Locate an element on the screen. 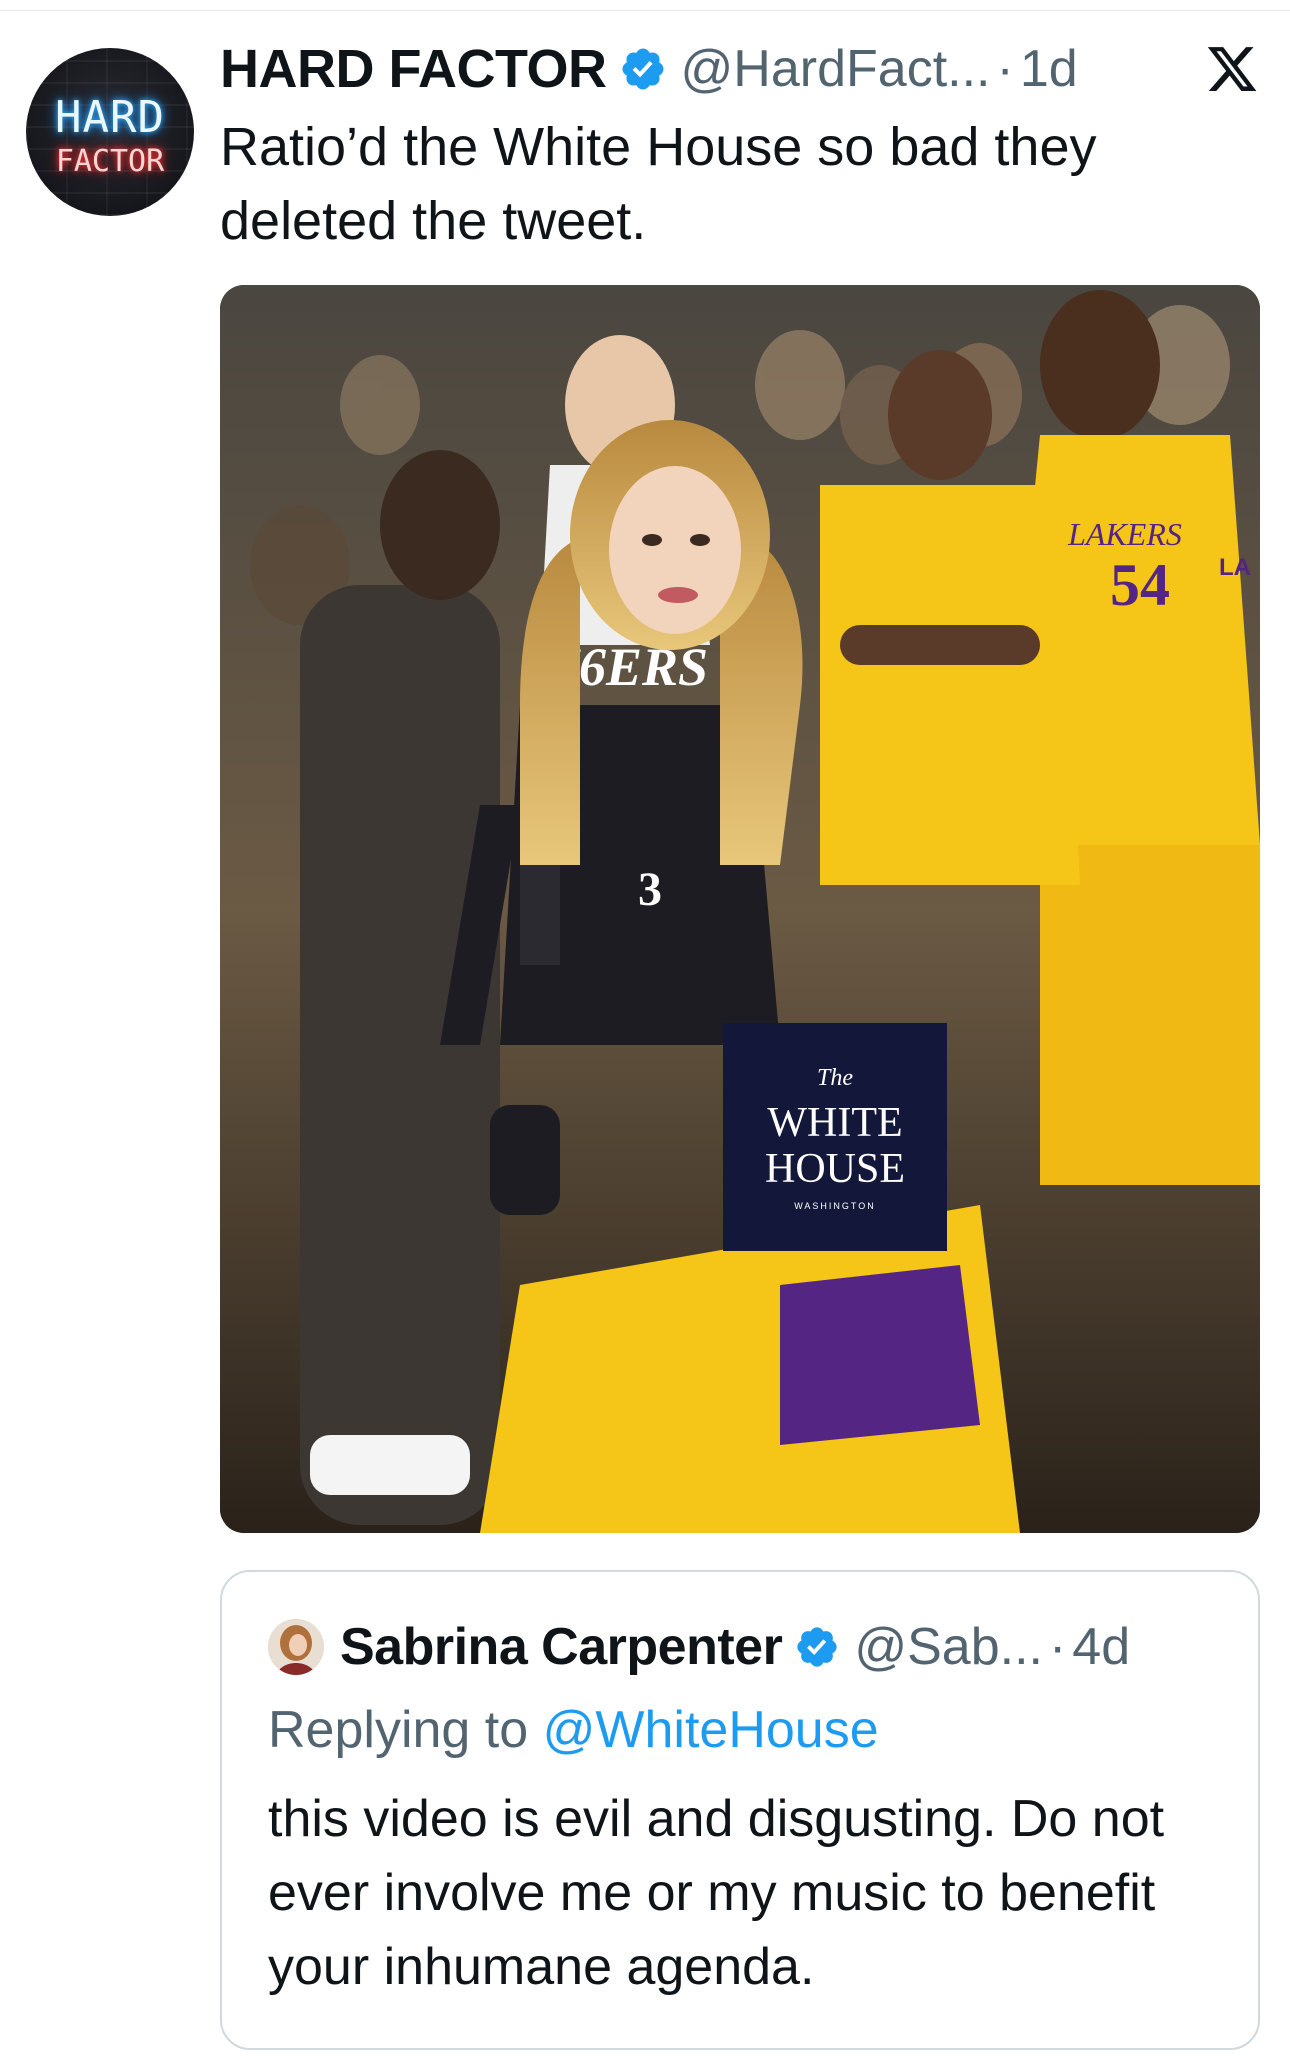  white-house-logo-overlay: The WHITE HOUSE WASHINGTON is located at coordinates (835, 1137).